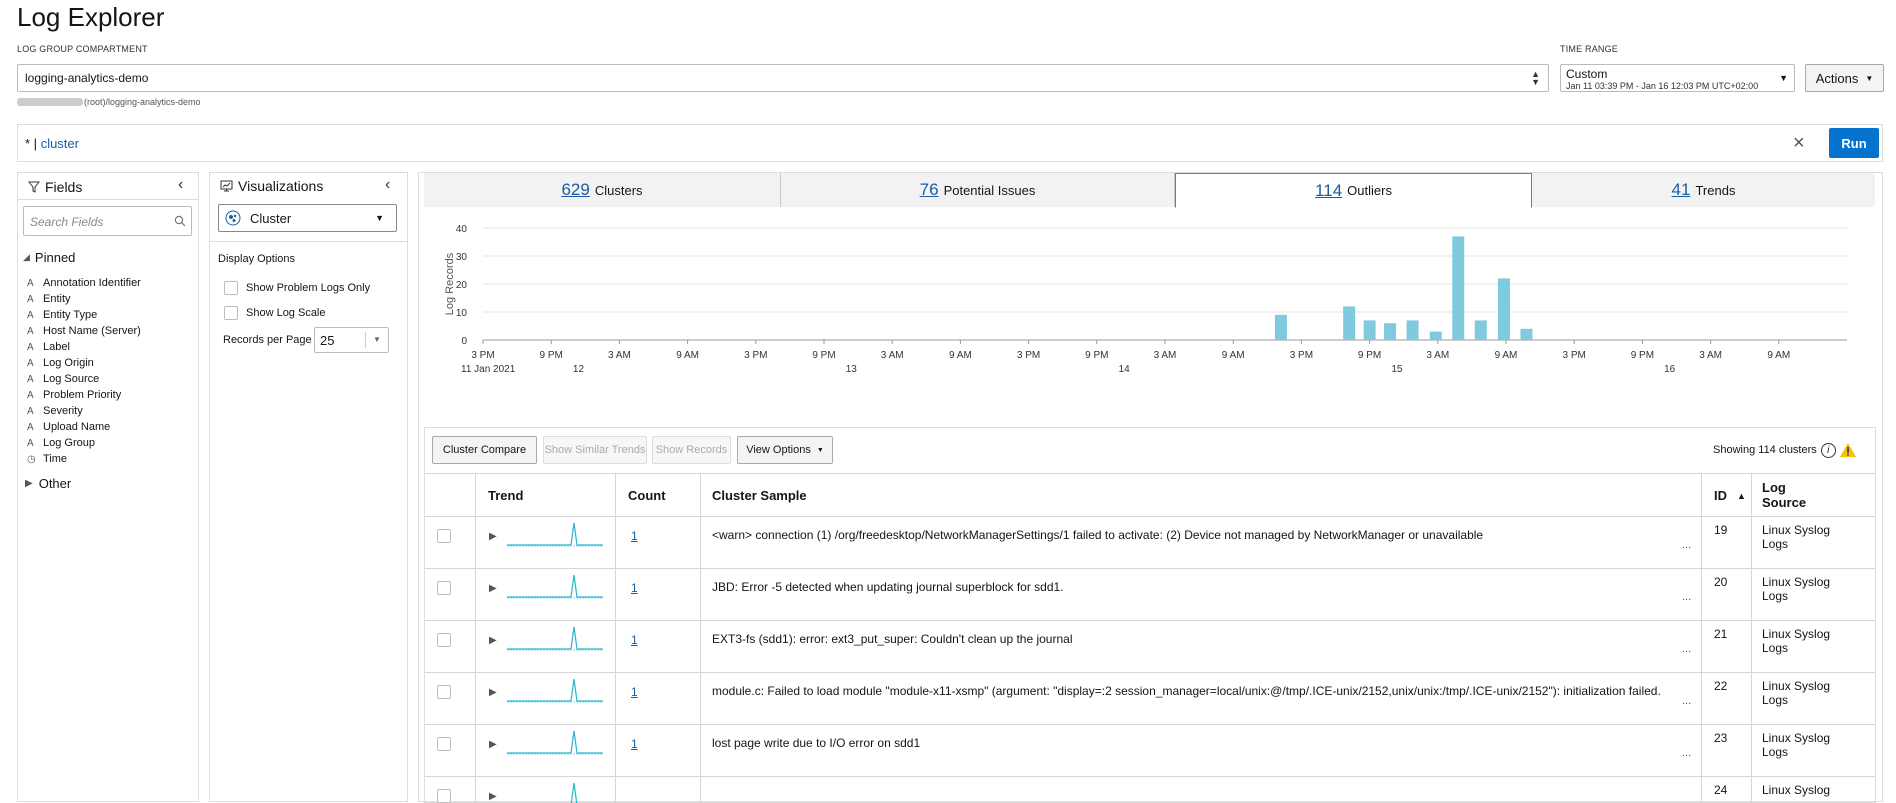  Describe the element at coordinates (1721, 582) in the screenshot. I see `cluster-id: 20` at that location.